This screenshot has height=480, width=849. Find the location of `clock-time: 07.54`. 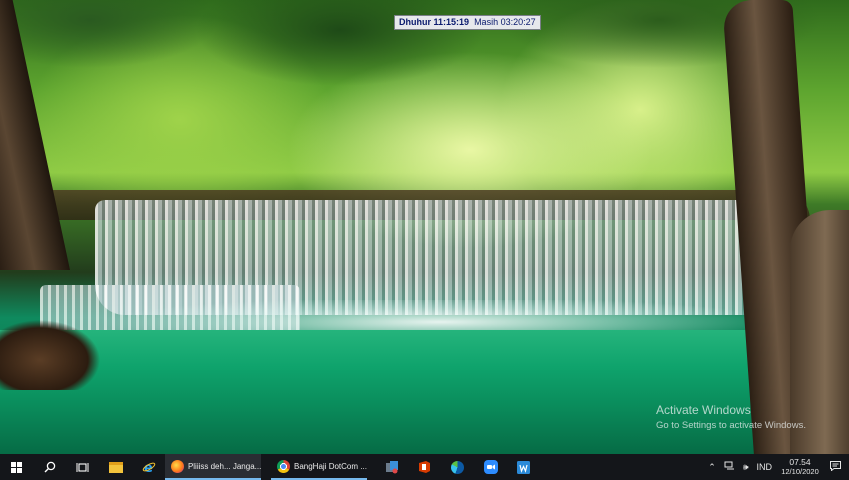

clock-time: 07.54 is located at coordinates (800, 462).